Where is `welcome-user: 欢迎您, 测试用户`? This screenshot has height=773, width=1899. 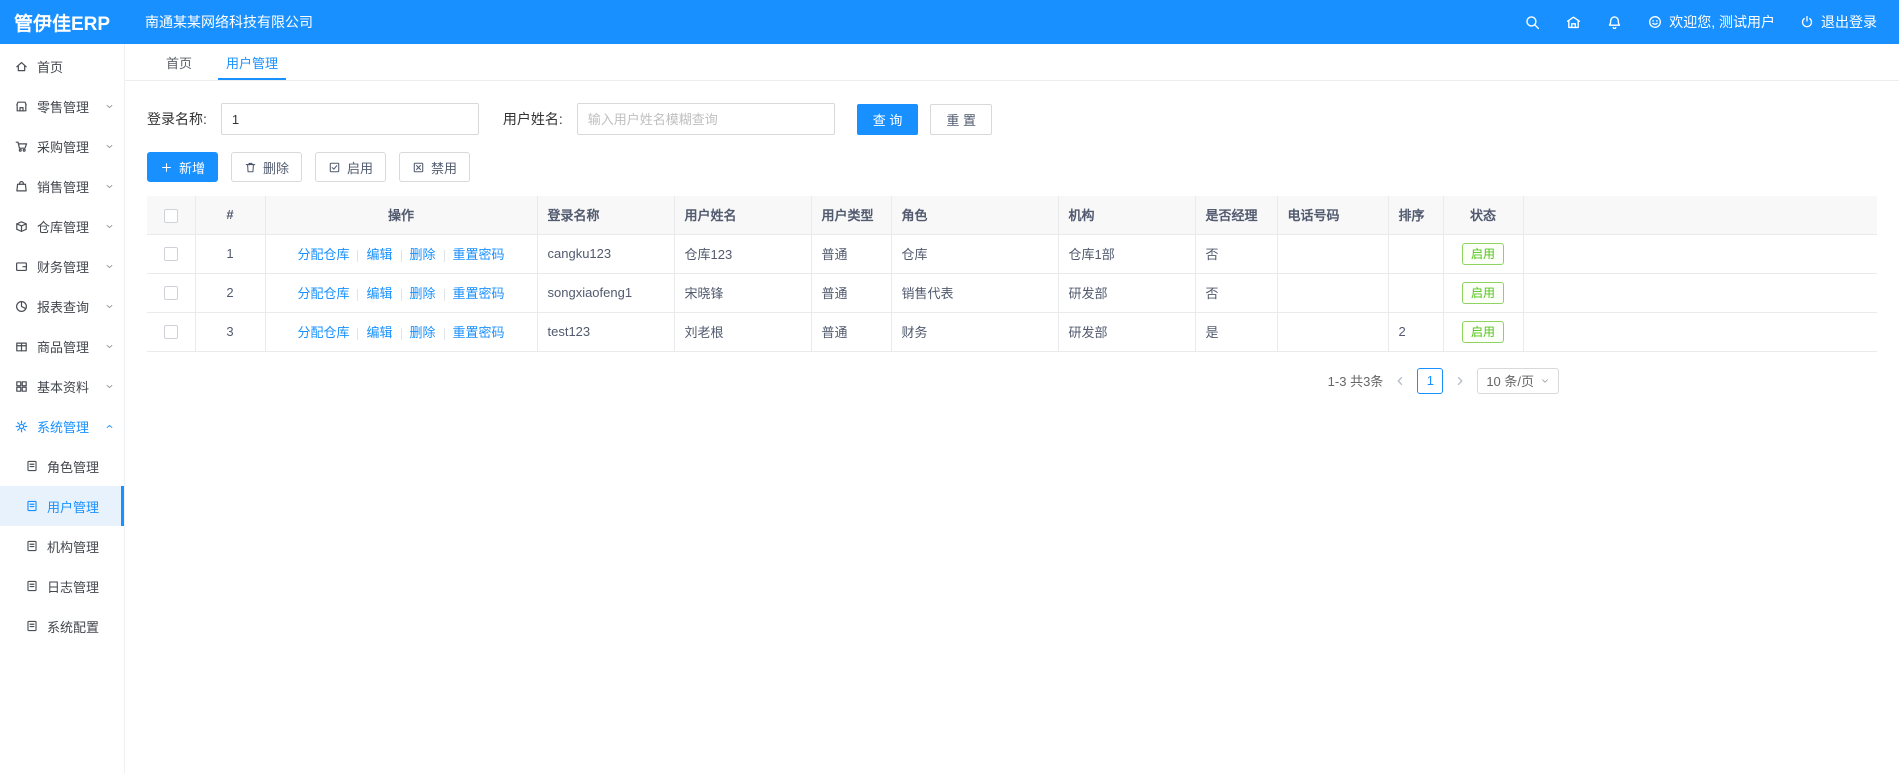
welcome-user: 欢迎您, 测试用户 is located at coordinates (1711, 22).